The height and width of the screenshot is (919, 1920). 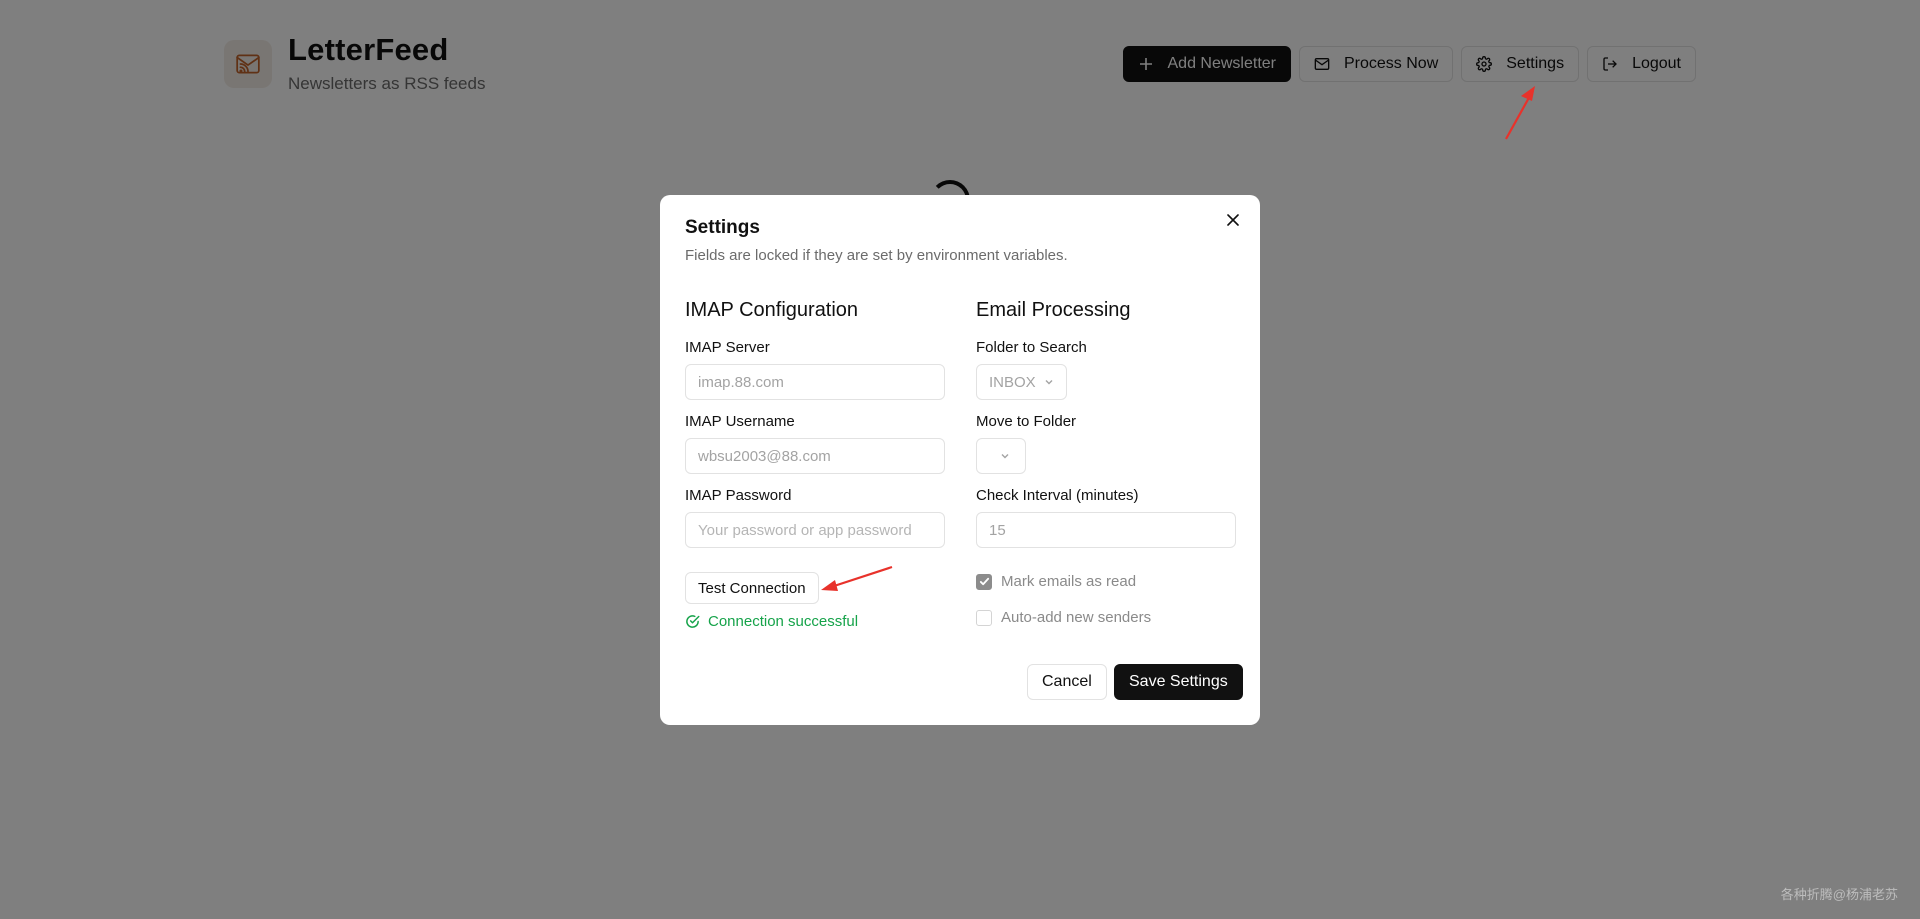 I want to click on checkmark-icon, so click(x=984, y=581).